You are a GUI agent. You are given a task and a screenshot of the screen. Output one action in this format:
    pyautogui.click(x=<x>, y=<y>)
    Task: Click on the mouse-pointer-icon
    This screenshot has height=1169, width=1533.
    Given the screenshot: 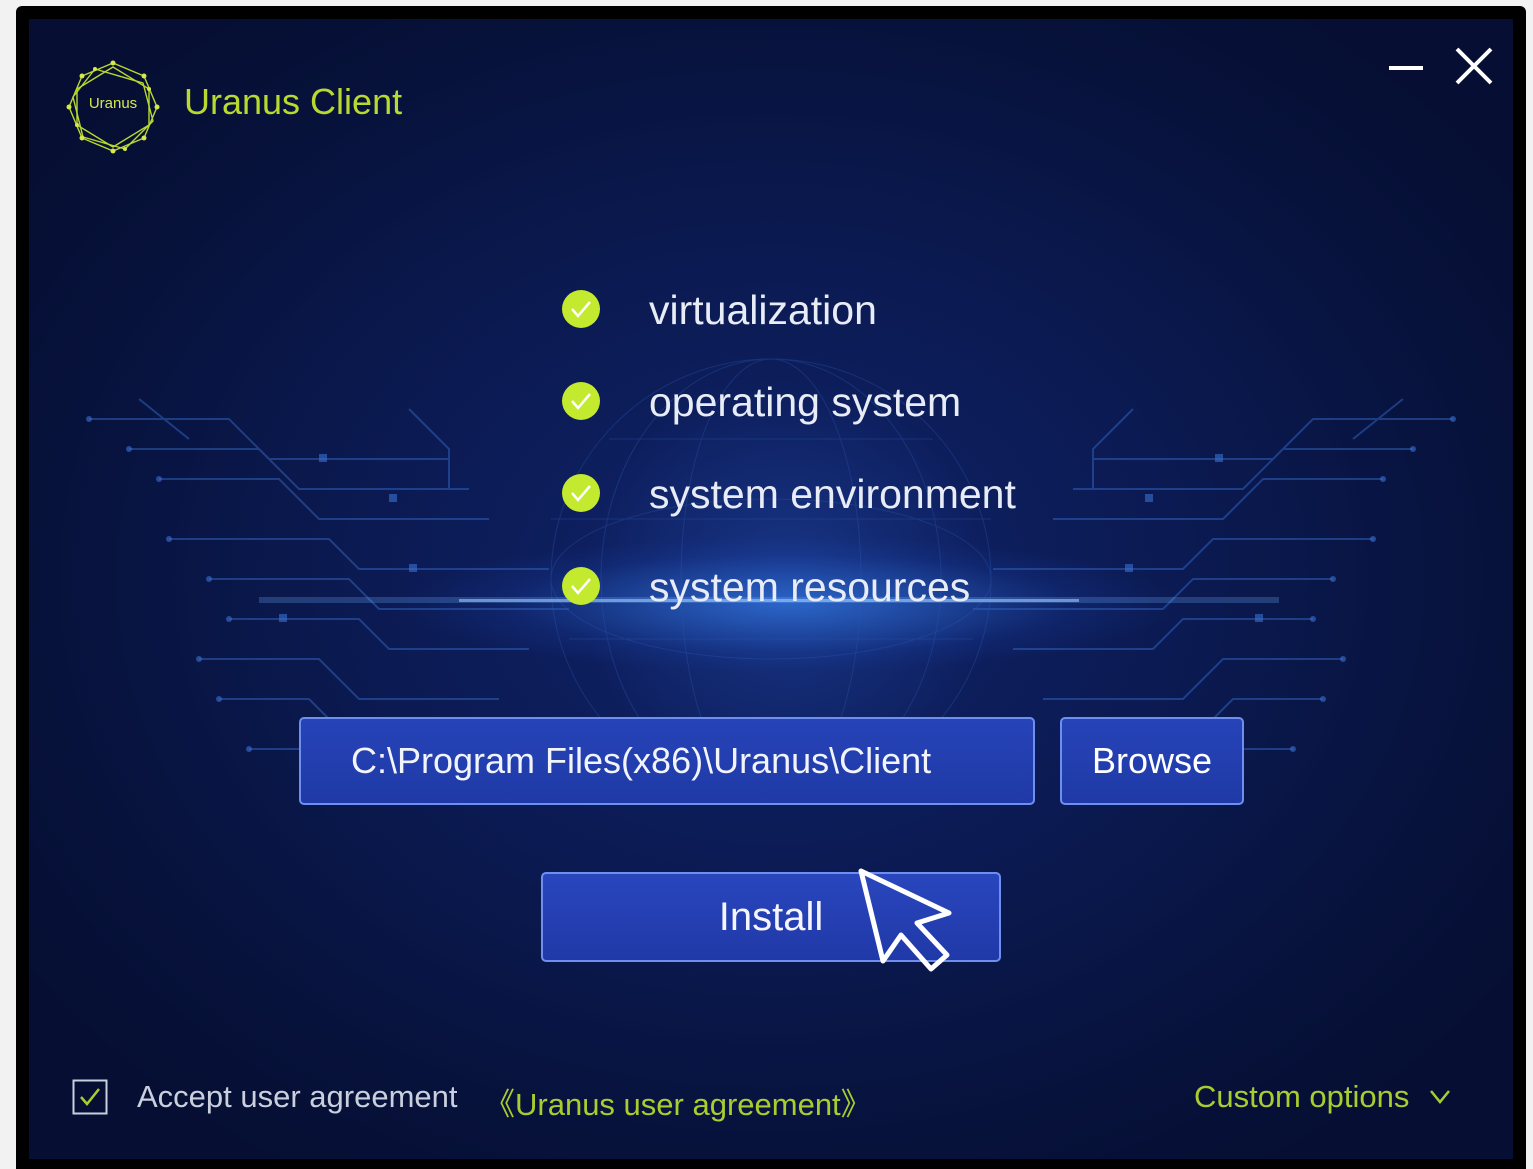 What is the action you would take?
    pyautogui.click(x=905, y=920)
    